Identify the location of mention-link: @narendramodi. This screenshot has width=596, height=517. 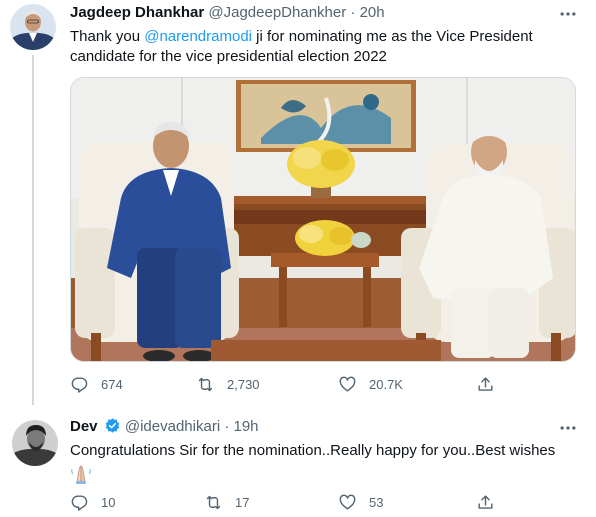
(198, 36).